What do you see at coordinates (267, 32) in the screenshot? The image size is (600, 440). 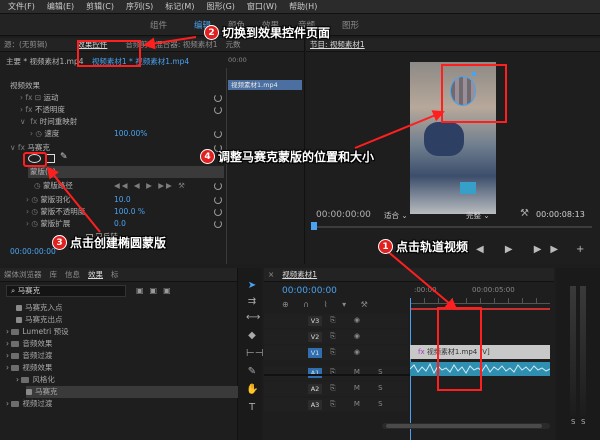 I see `callout-2: 2 切换到效果控件页面` at bounding box center [267, 32].